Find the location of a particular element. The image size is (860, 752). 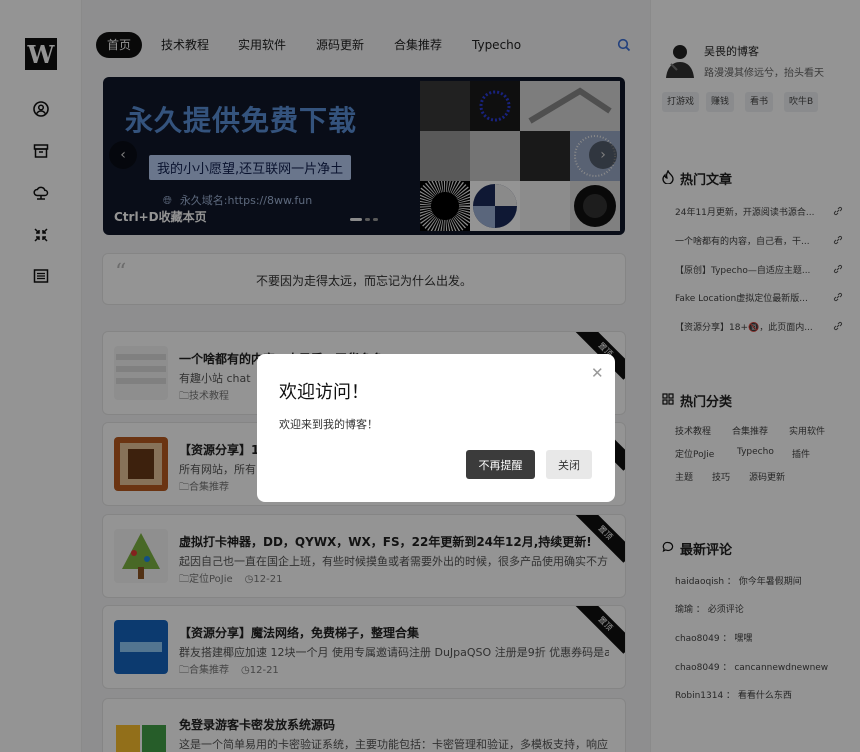

dont-remind-button: 不再提醒 is located at coordinates (500, 464).